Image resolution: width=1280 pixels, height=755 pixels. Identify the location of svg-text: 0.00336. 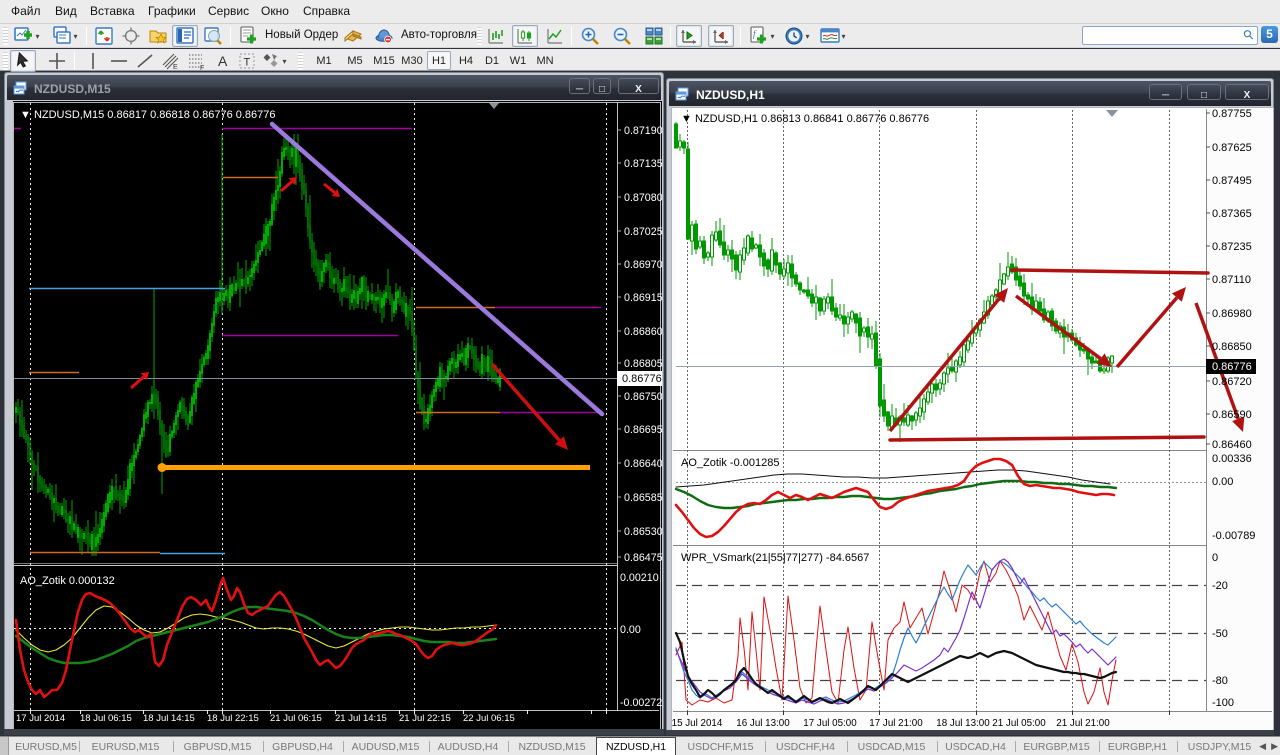
(1232, 459).